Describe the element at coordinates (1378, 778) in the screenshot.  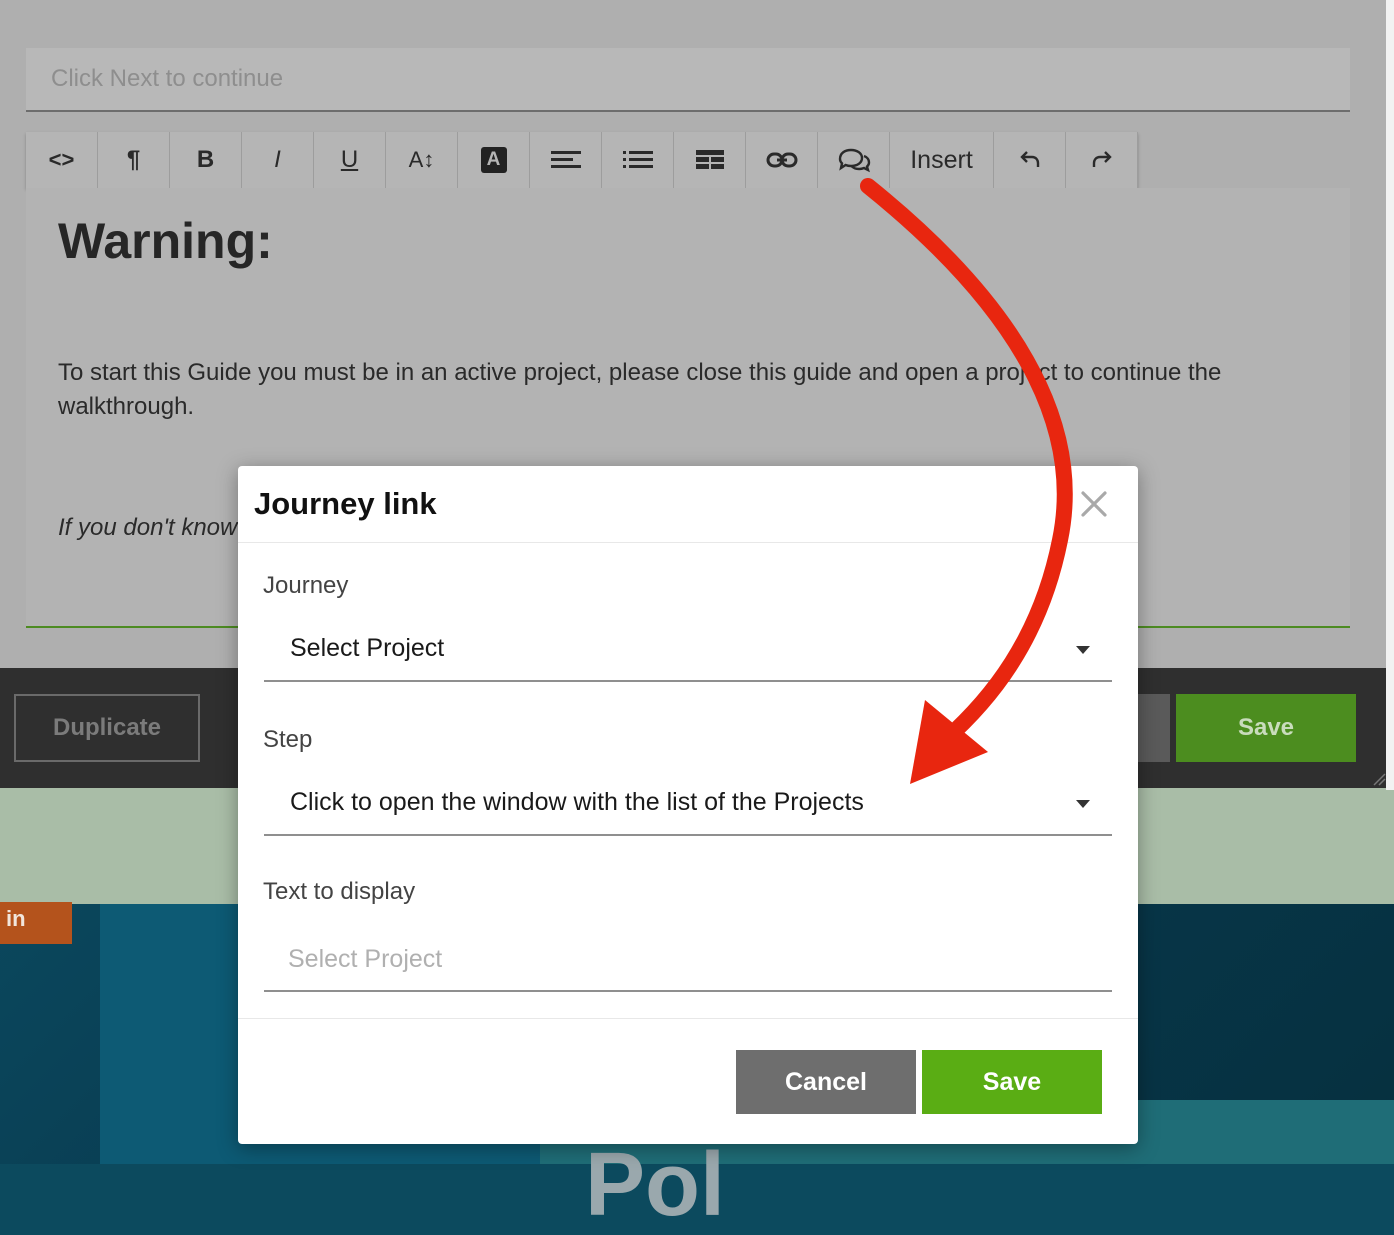
I see `resize-grip-icon` at that location.